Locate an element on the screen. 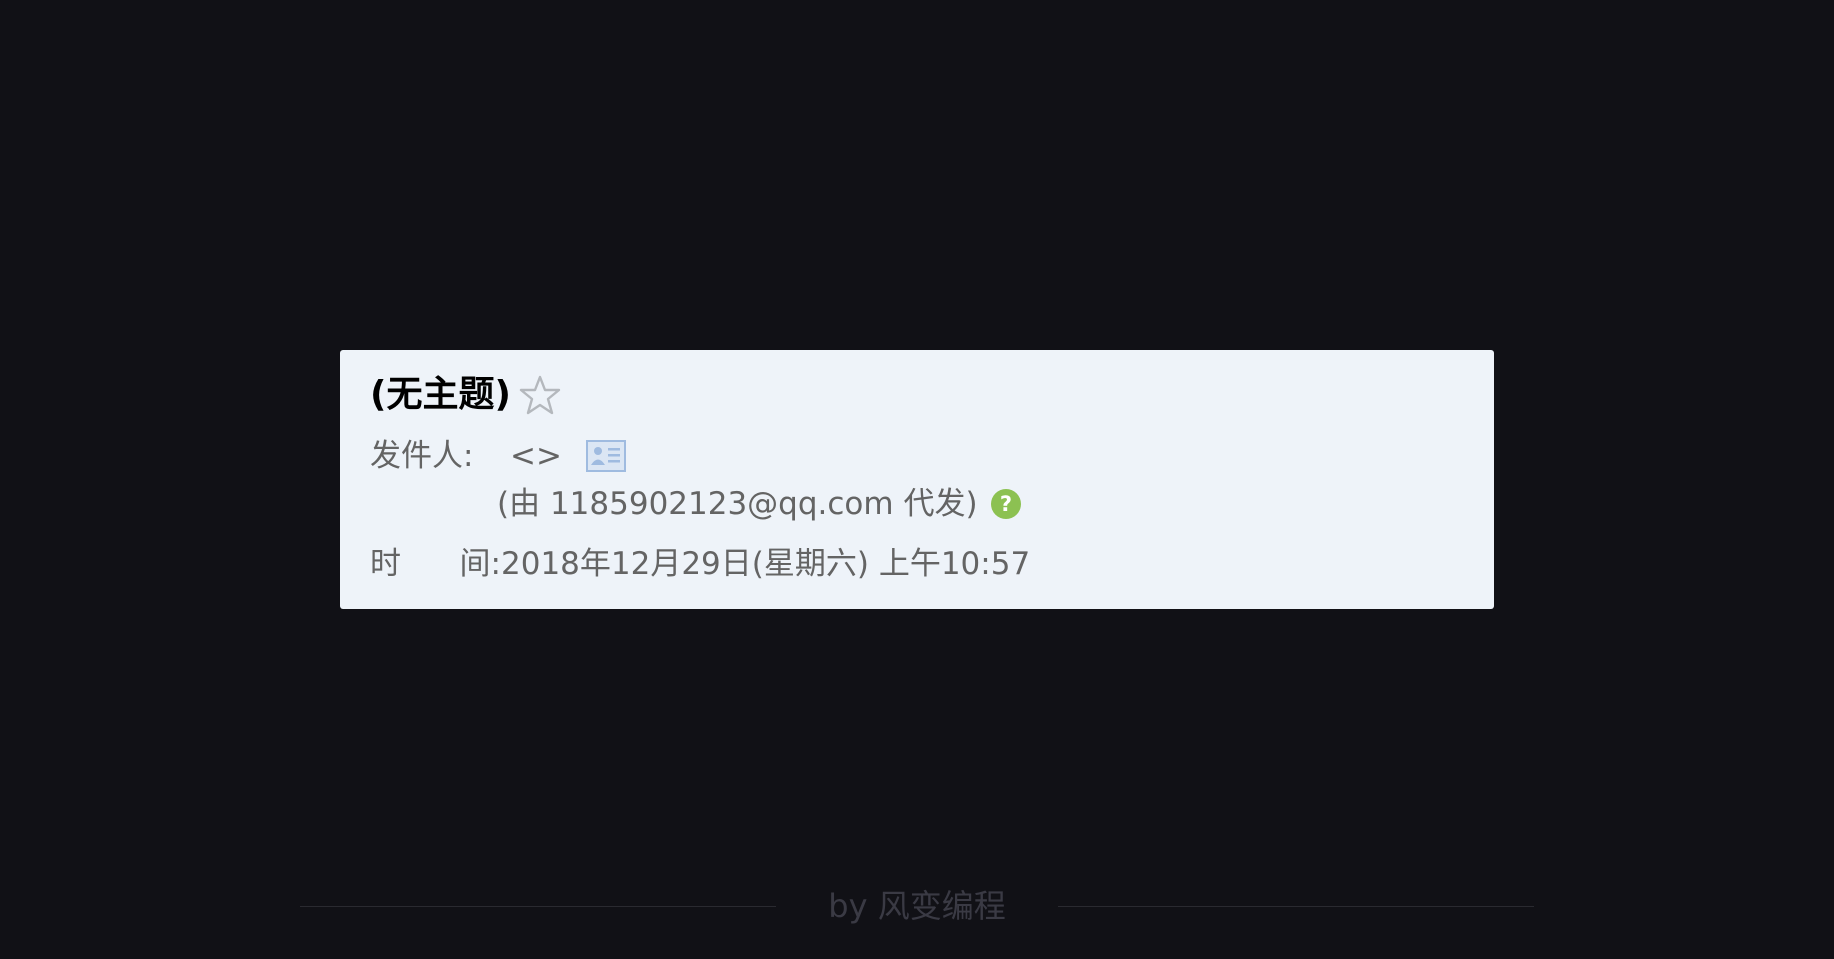  mail-subject: (无主题) is located at coordinates (440, 394).